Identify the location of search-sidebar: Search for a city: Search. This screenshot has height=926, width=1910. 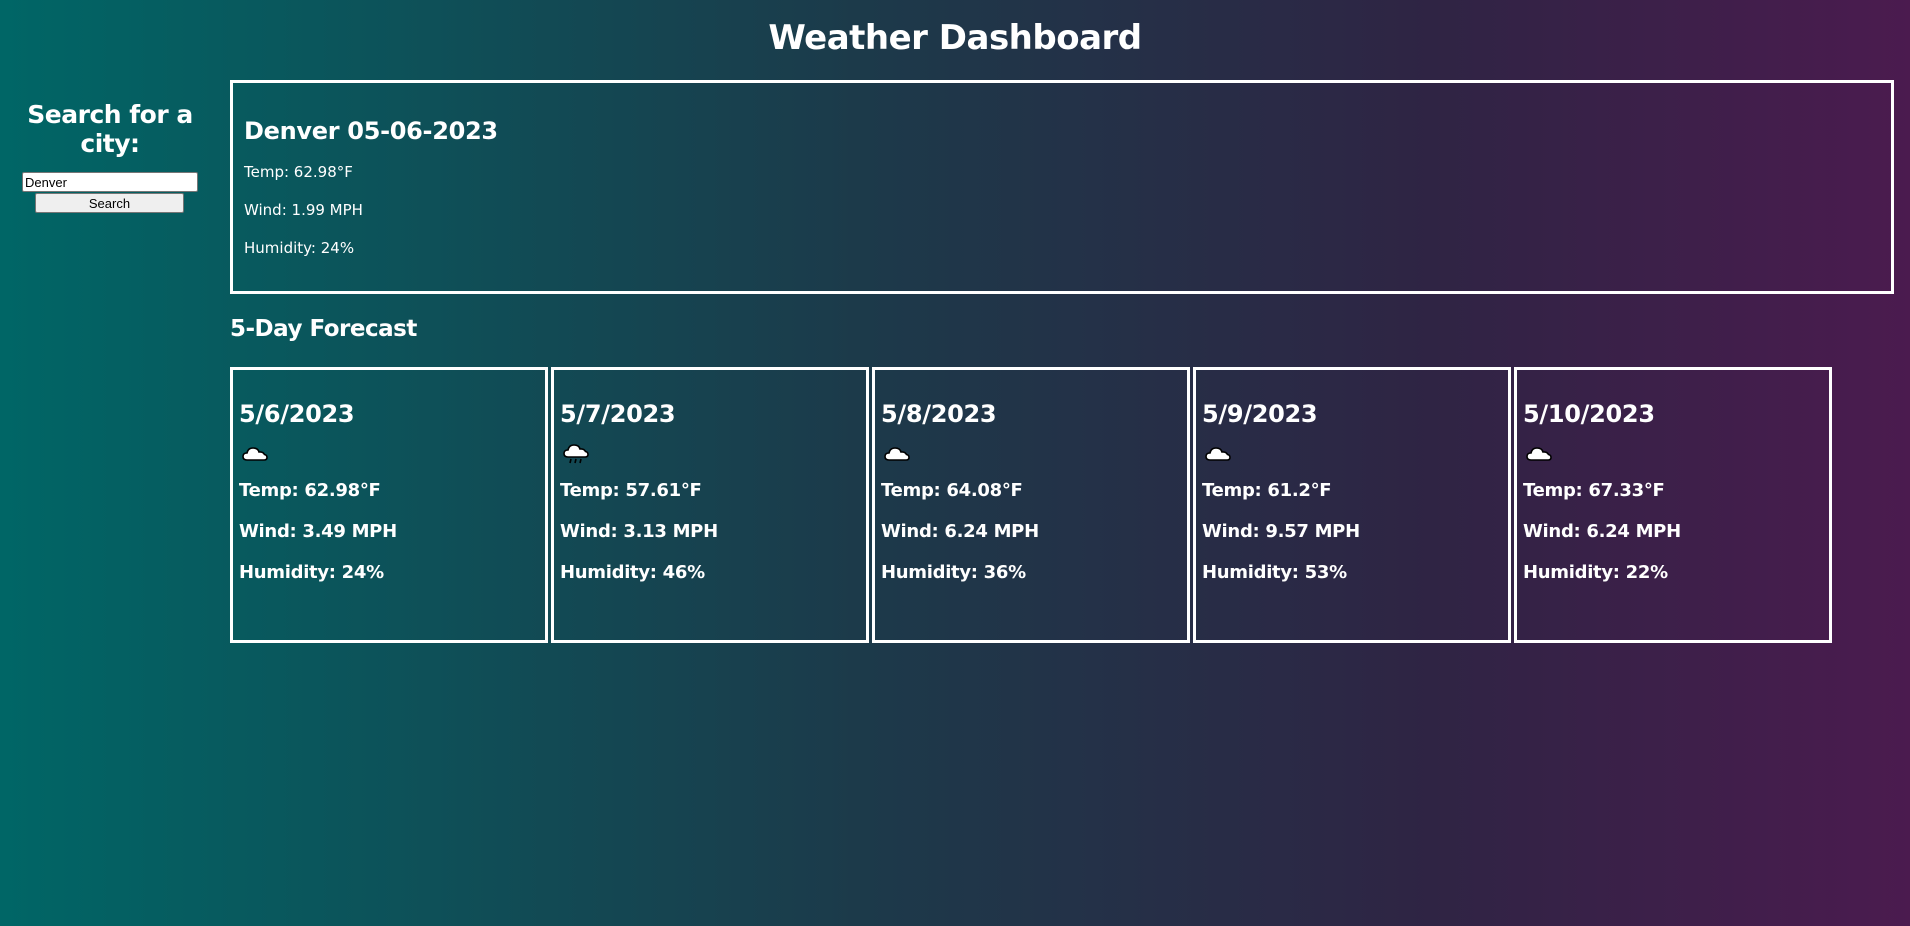
(110, 156).